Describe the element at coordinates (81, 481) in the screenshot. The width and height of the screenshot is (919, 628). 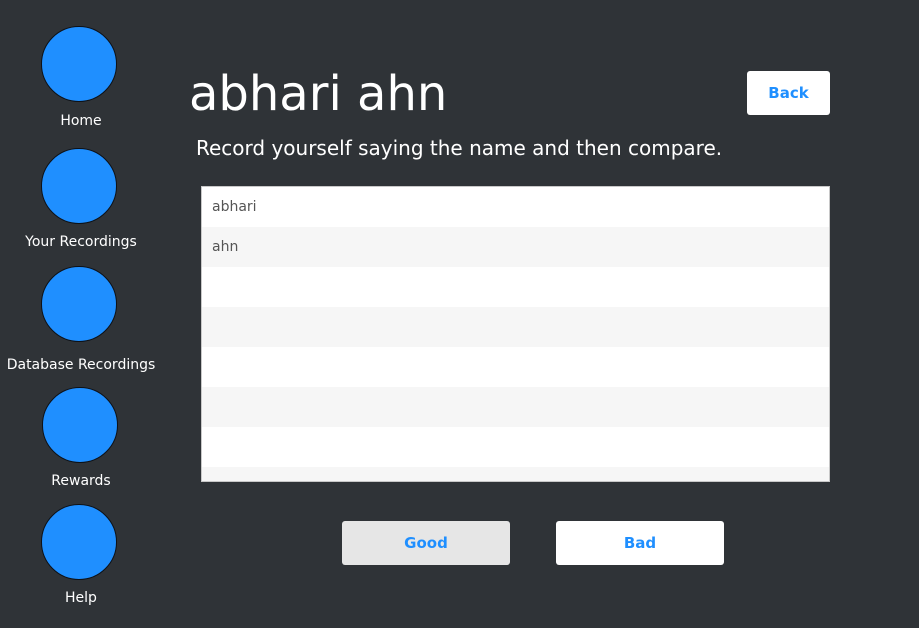
I see `nav-label-rewards: Rewards` at that location.